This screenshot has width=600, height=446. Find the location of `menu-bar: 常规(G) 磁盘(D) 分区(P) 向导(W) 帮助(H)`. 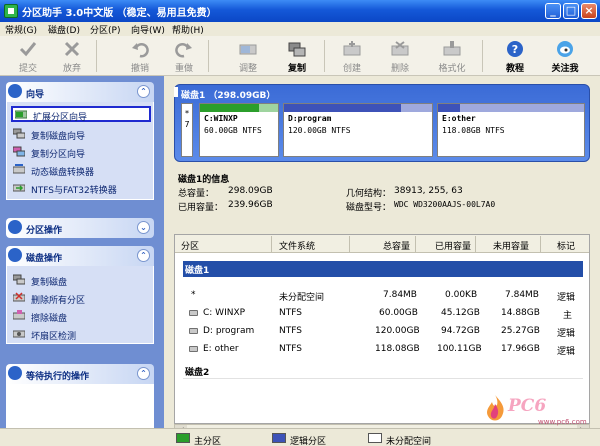

menu-bar: 常规(G) 磁盘(D) 分区(P) 向导(W) 帮助(H) is located at coordinates (300, 29).